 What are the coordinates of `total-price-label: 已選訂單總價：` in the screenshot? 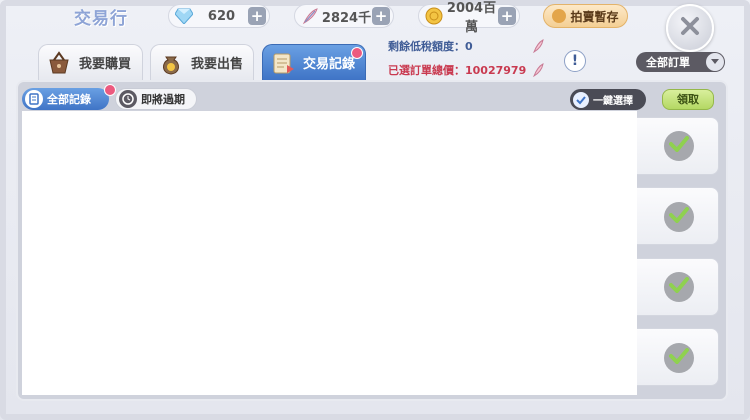 It's located at (426, 70).